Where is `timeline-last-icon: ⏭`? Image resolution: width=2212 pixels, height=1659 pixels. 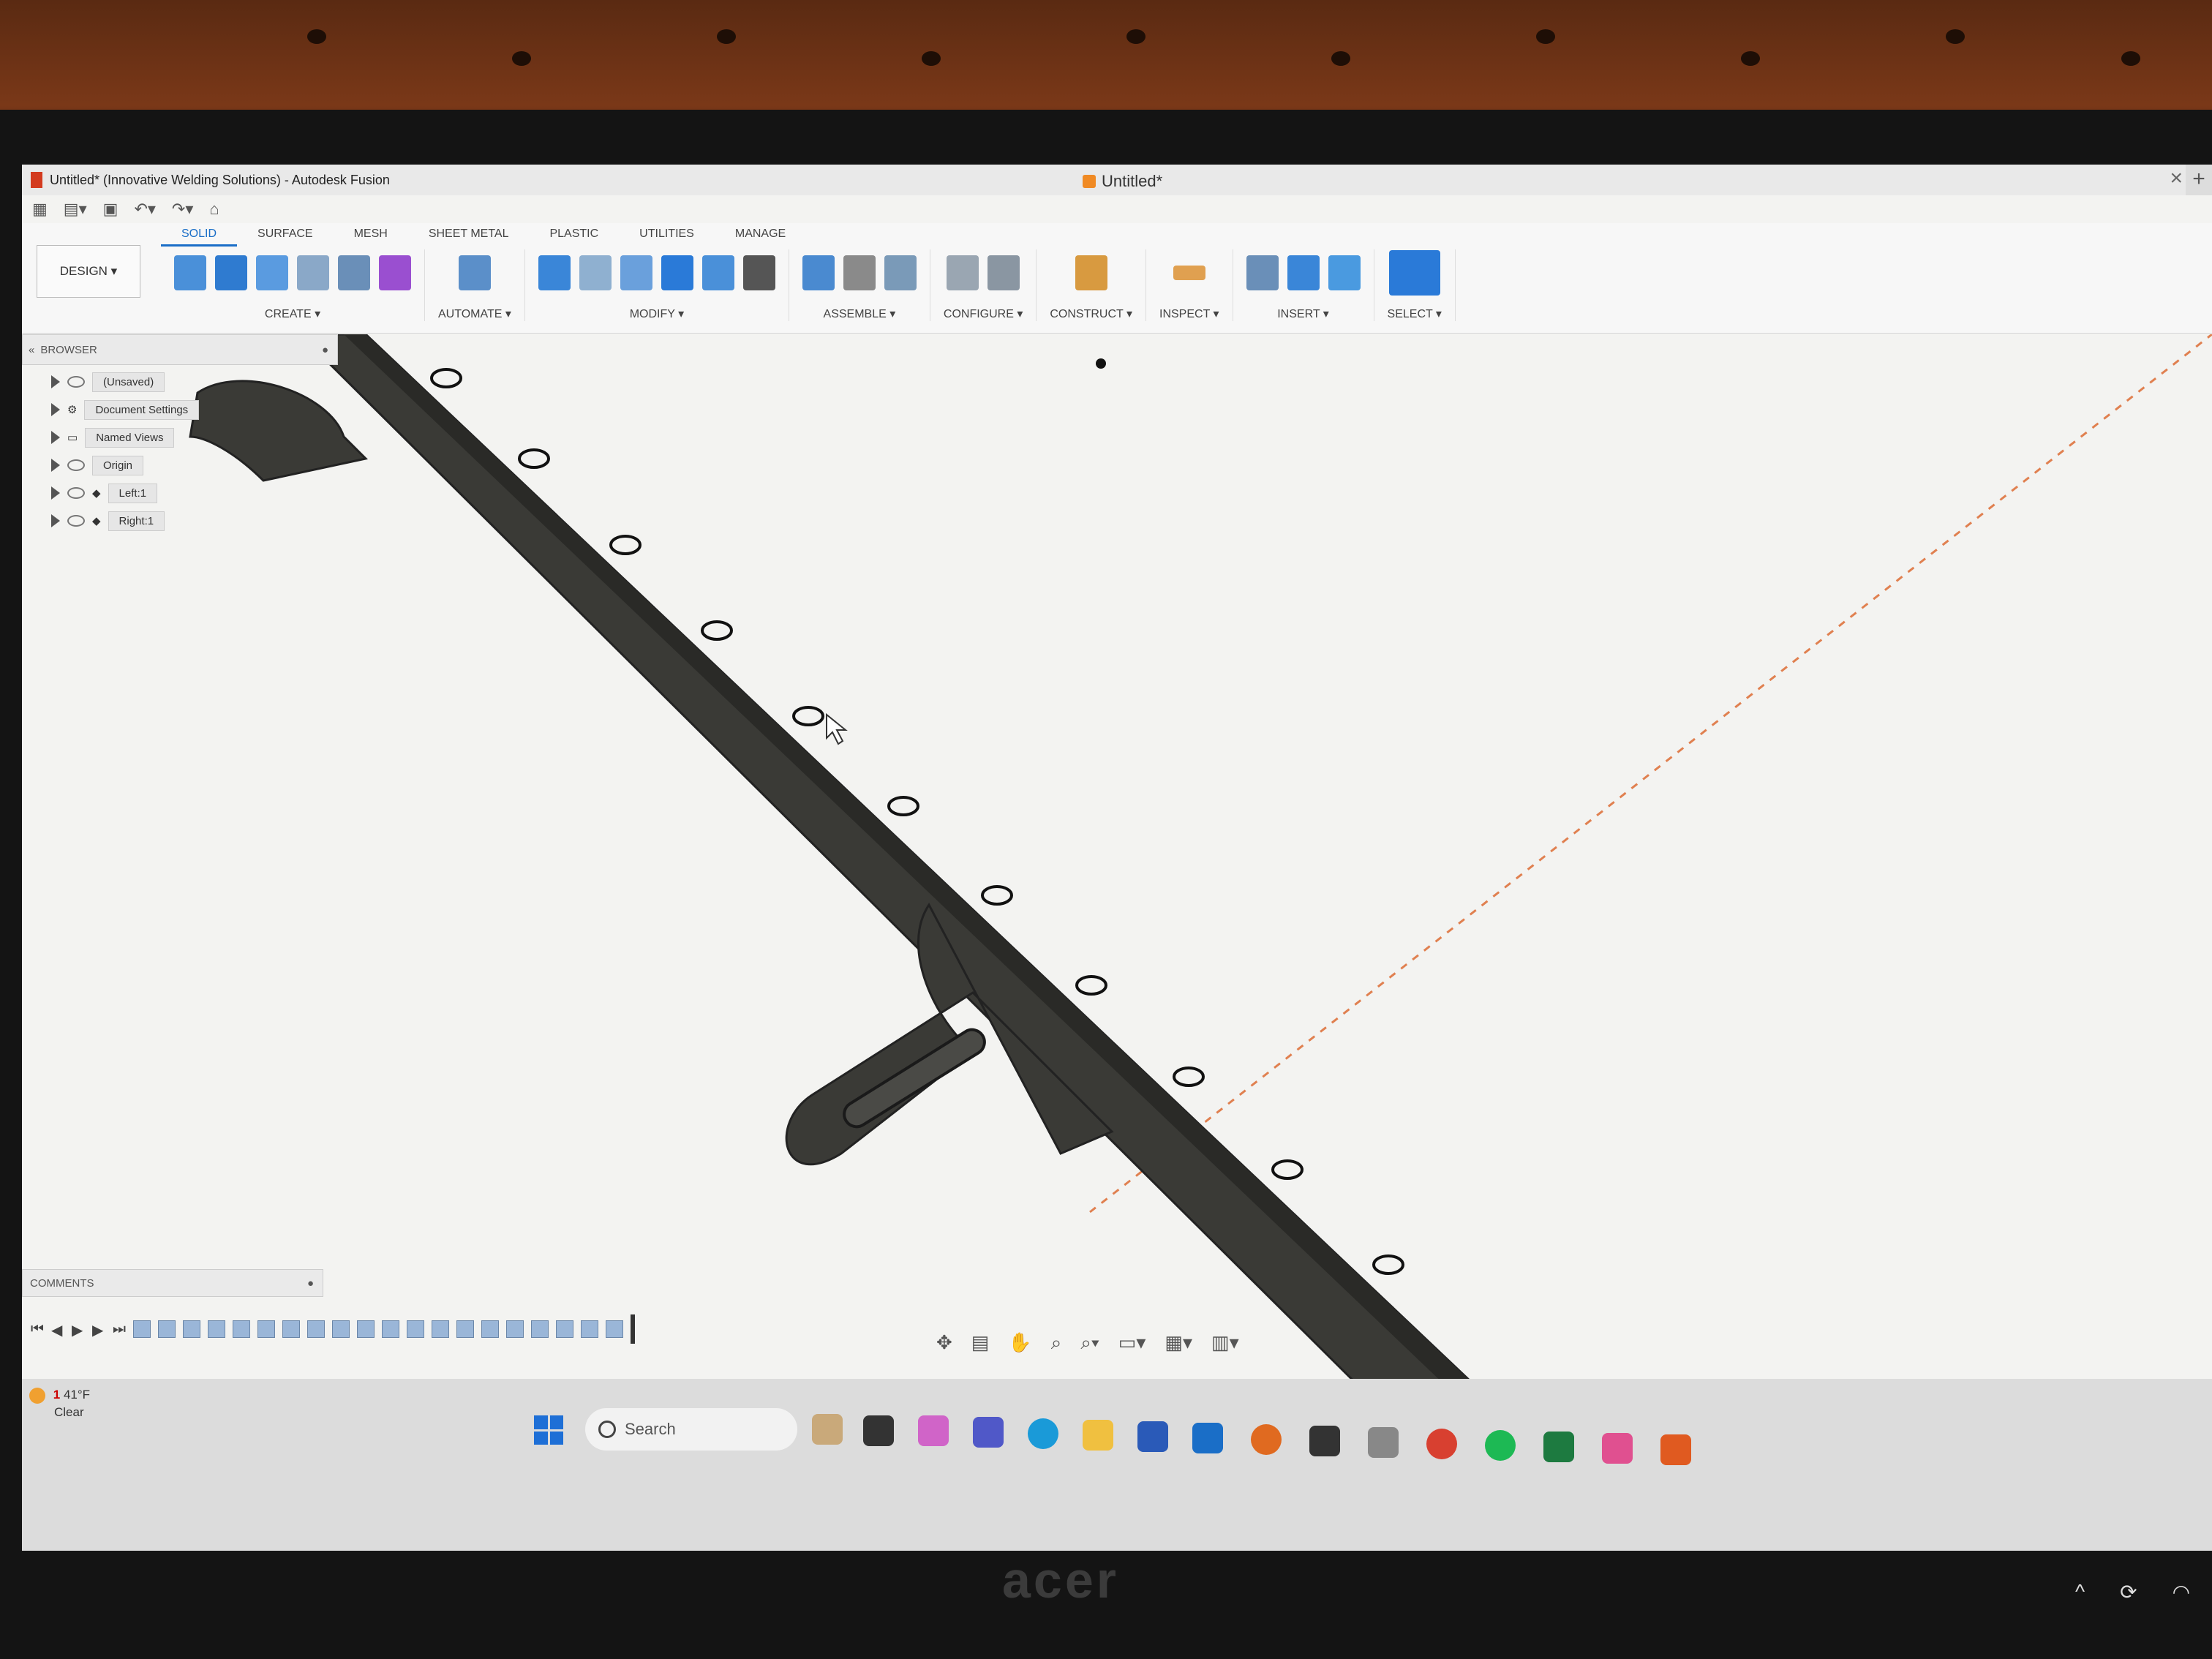 timeline-last-icon: ⏭ is located at coordinates (119, 1329).